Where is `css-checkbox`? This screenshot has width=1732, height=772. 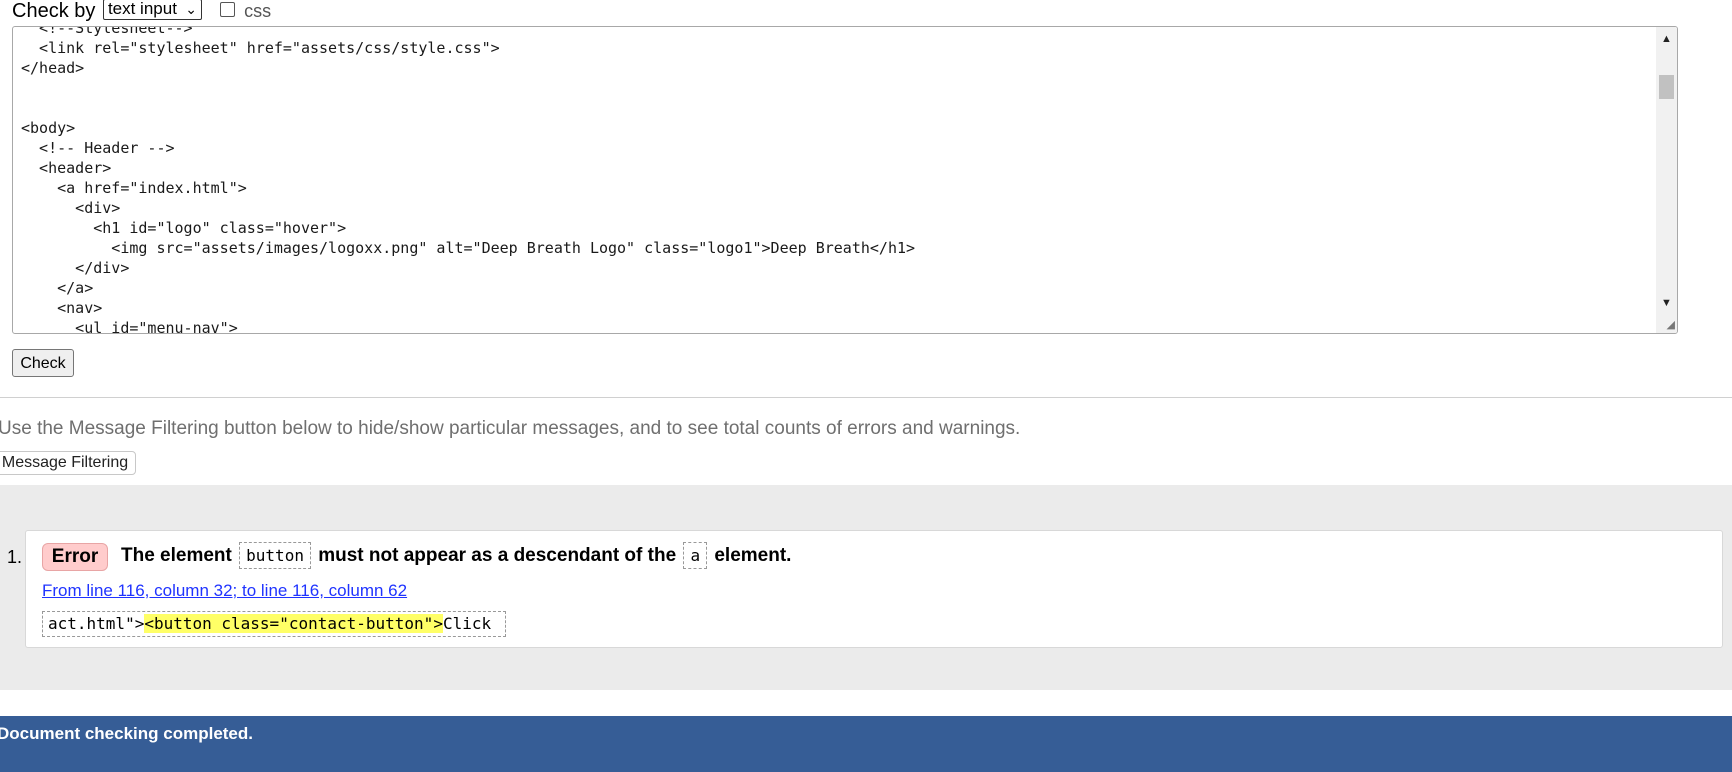 css-checkbox is located at coordinates (227, 9).